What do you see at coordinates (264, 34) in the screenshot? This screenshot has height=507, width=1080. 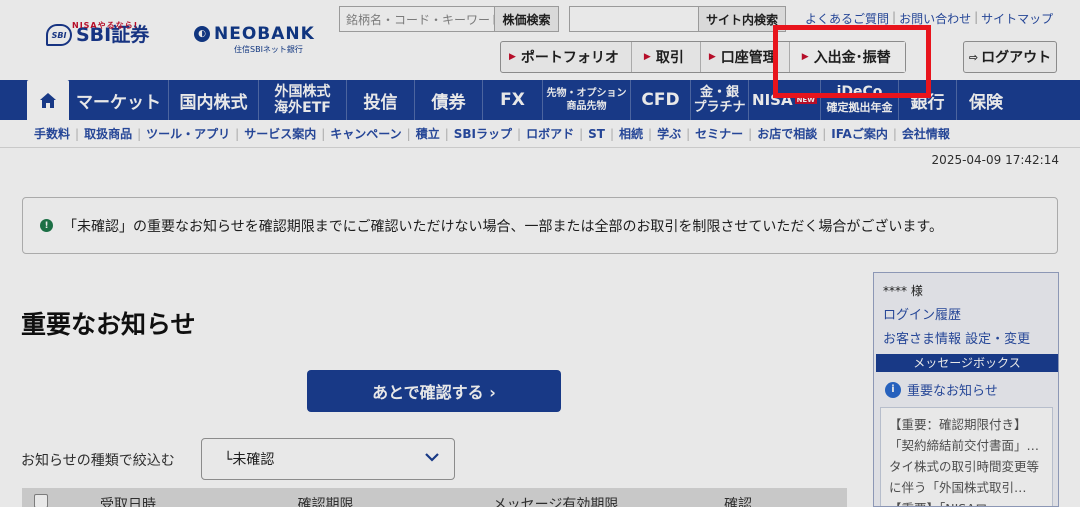 I see `neobank-brand-name: NEOBANK` at bounding box center [264, 34].